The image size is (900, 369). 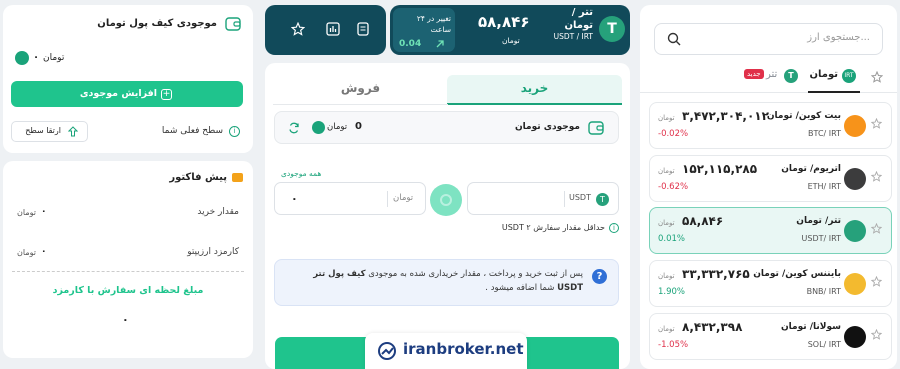 I want to click on bnb-icon, so click(x=855, y=284).